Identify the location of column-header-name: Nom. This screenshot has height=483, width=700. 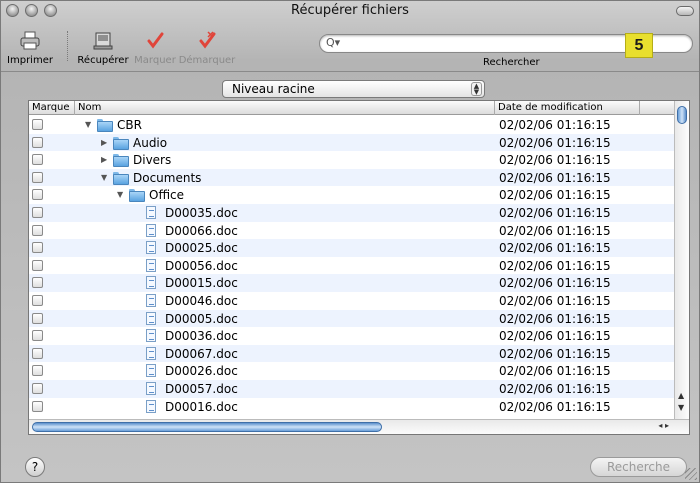
(285, 108).